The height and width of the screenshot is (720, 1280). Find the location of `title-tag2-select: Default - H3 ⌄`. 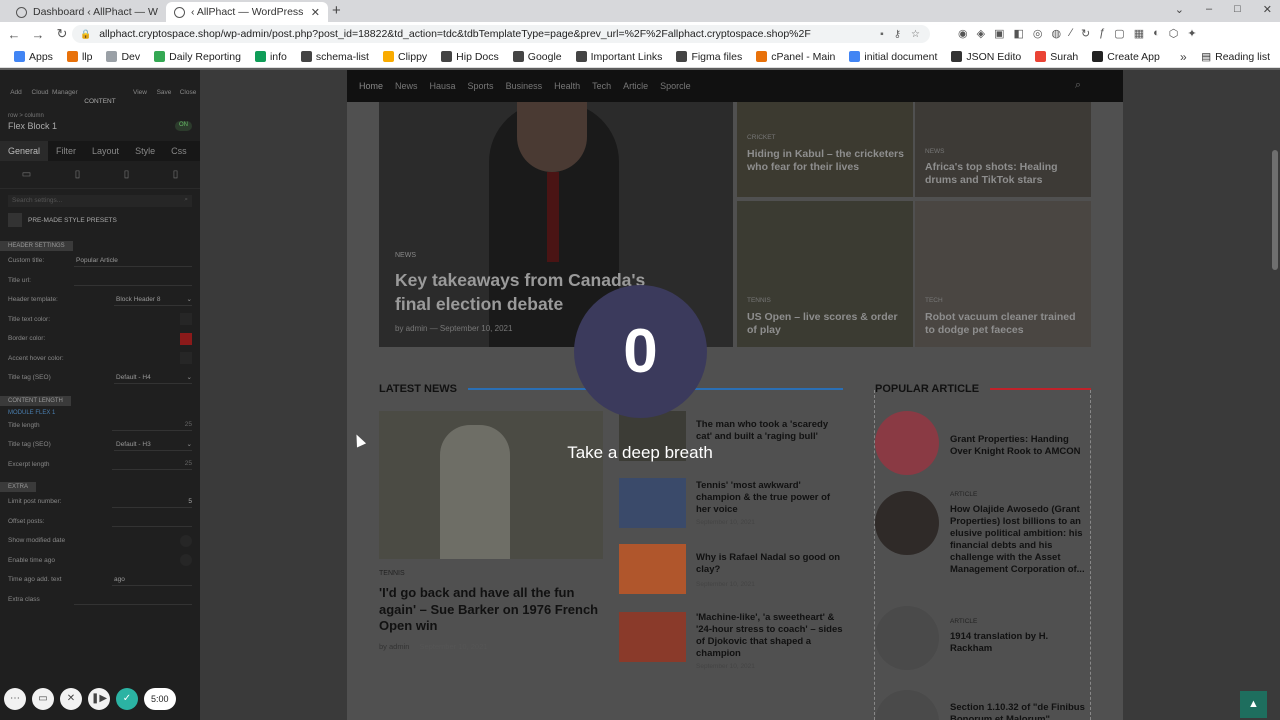

title-tag2-select: Default - H3 ⌄ is located at coordinates (153, 445).